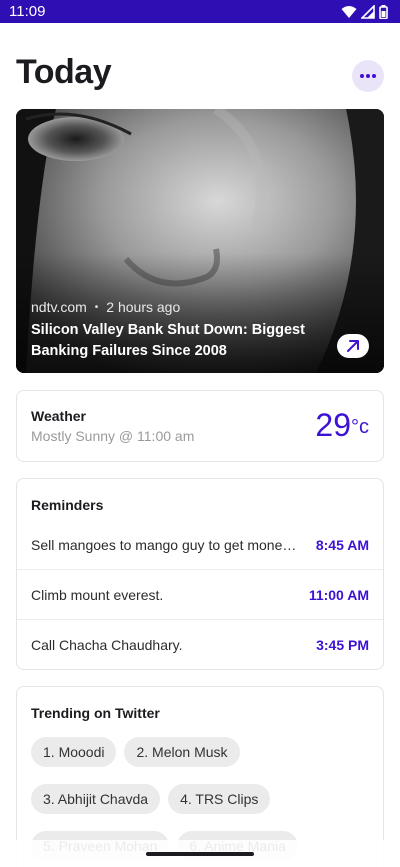 This screenshot has width=400, height=867. I want to click on wifi-icon, so click(349, 11).